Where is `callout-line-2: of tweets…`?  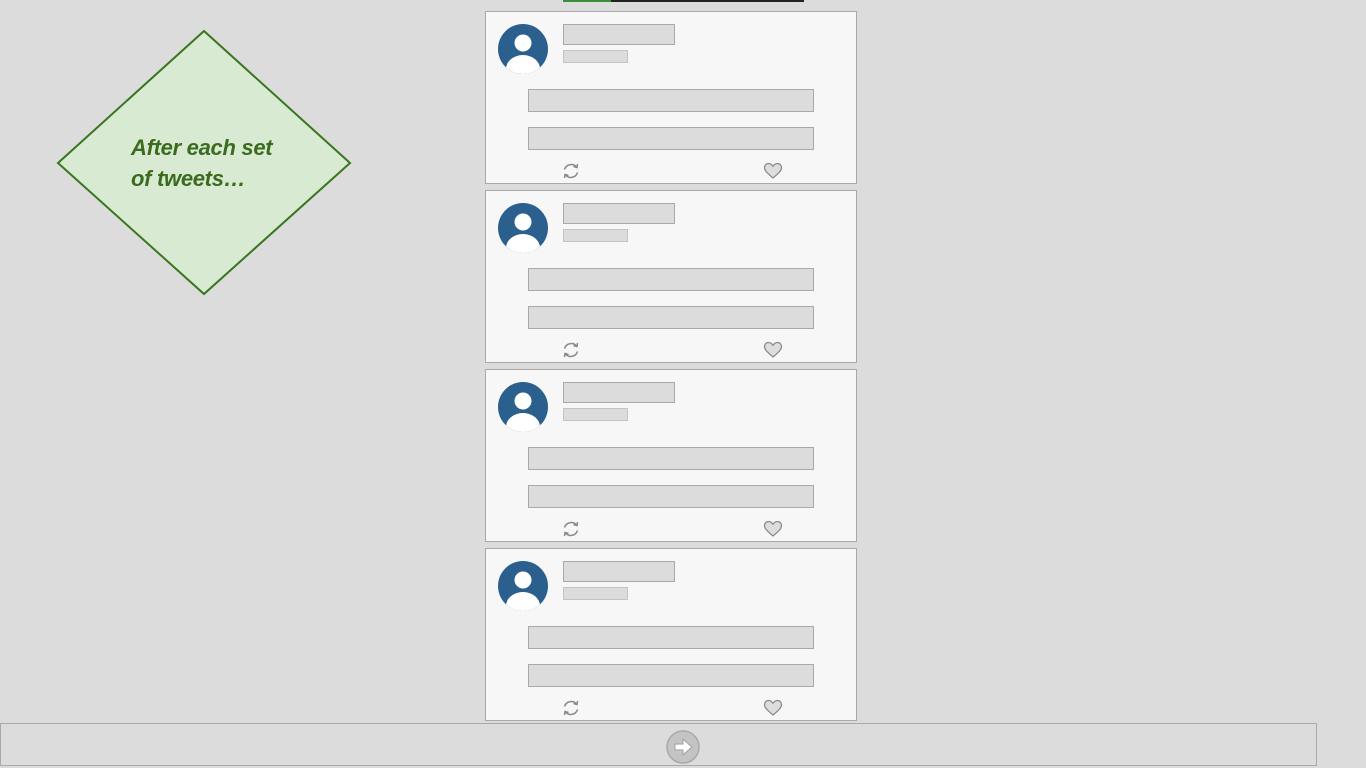
callout-line-2: of tweets… is located at coordinates (188, 178).